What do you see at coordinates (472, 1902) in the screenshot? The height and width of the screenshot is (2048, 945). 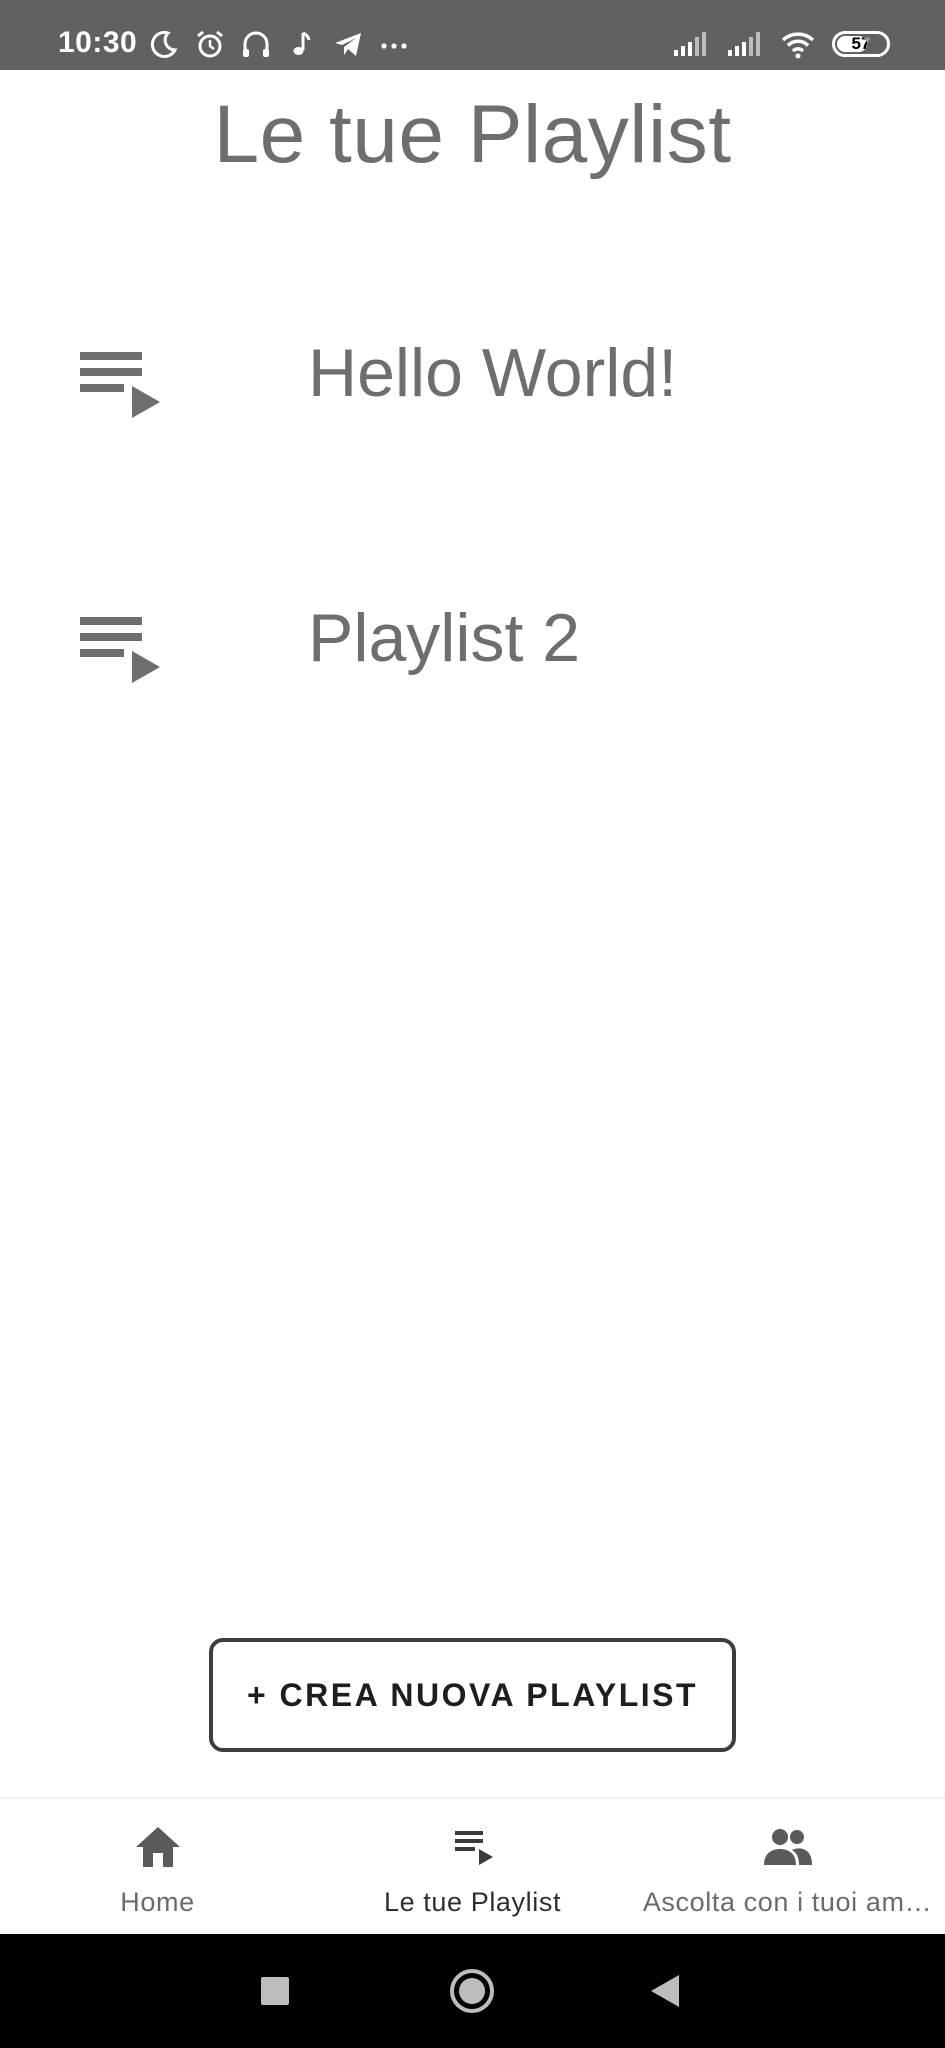 I see `nav-label: Le tue Playlist` at bounding box center [472, 1902].